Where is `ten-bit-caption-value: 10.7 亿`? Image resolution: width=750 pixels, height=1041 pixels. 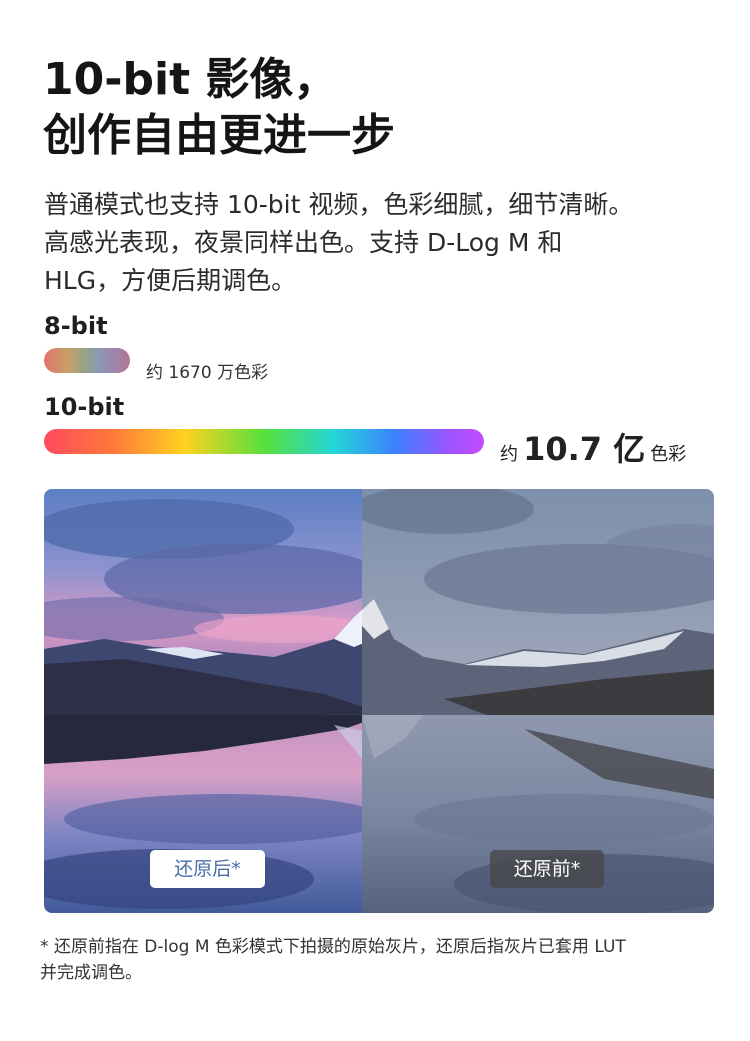 ten-bit-caption-value: 10.7 亿 is located at coordinates (584, 449).